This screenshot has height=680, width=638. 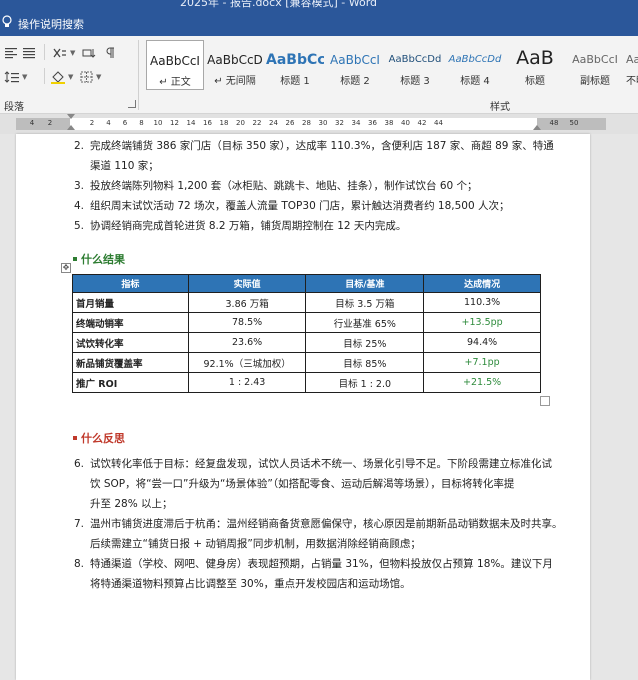 What do you see at coordinates (89, 53) in the screenshot?
I see `sort-button` at bounding box center [89, 53].